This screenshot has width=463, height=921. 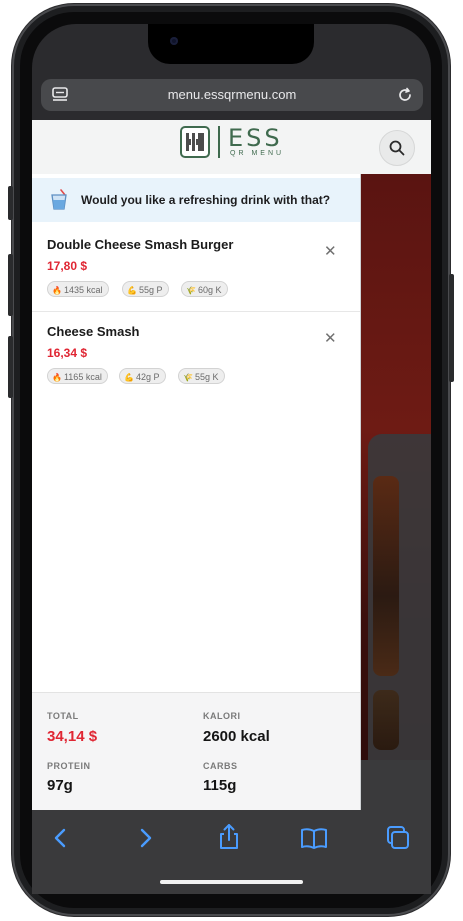 What do you see at coordinates (220, 785) in the screenshot?
I see `carbs-total-value: 115g` at bounding box center [220, 785].